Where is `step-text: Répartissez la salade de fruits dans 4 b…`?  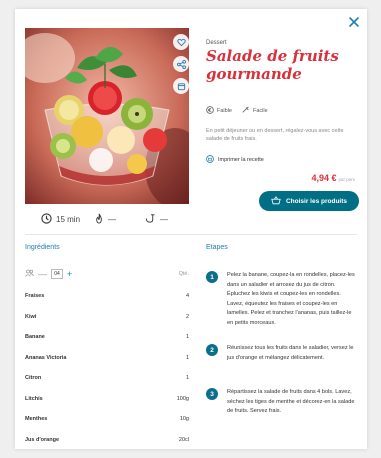
step-text: Répartissez la salade de fruits dans 4 b… is located at coordinates (291, 402).